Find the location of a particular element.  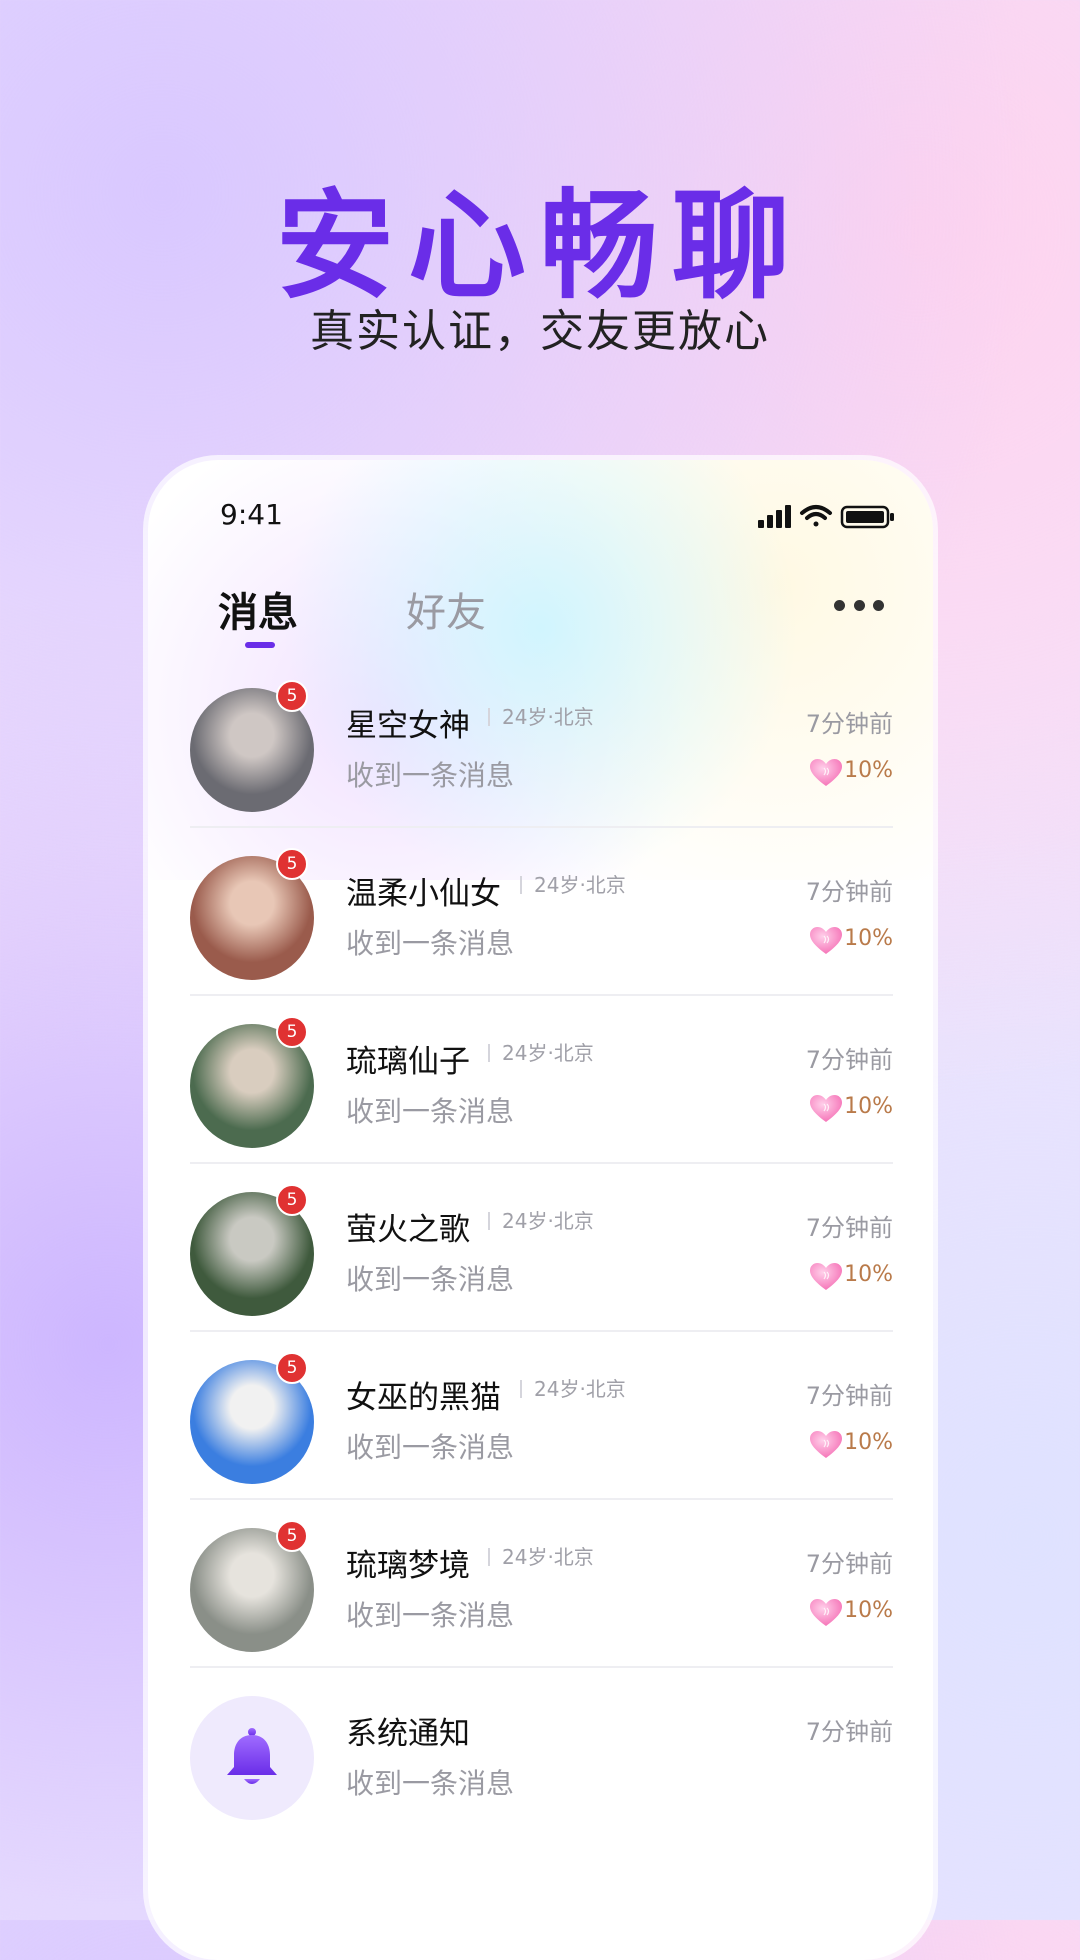

status-bar: 9:41 is located at coordinates (540, 515).